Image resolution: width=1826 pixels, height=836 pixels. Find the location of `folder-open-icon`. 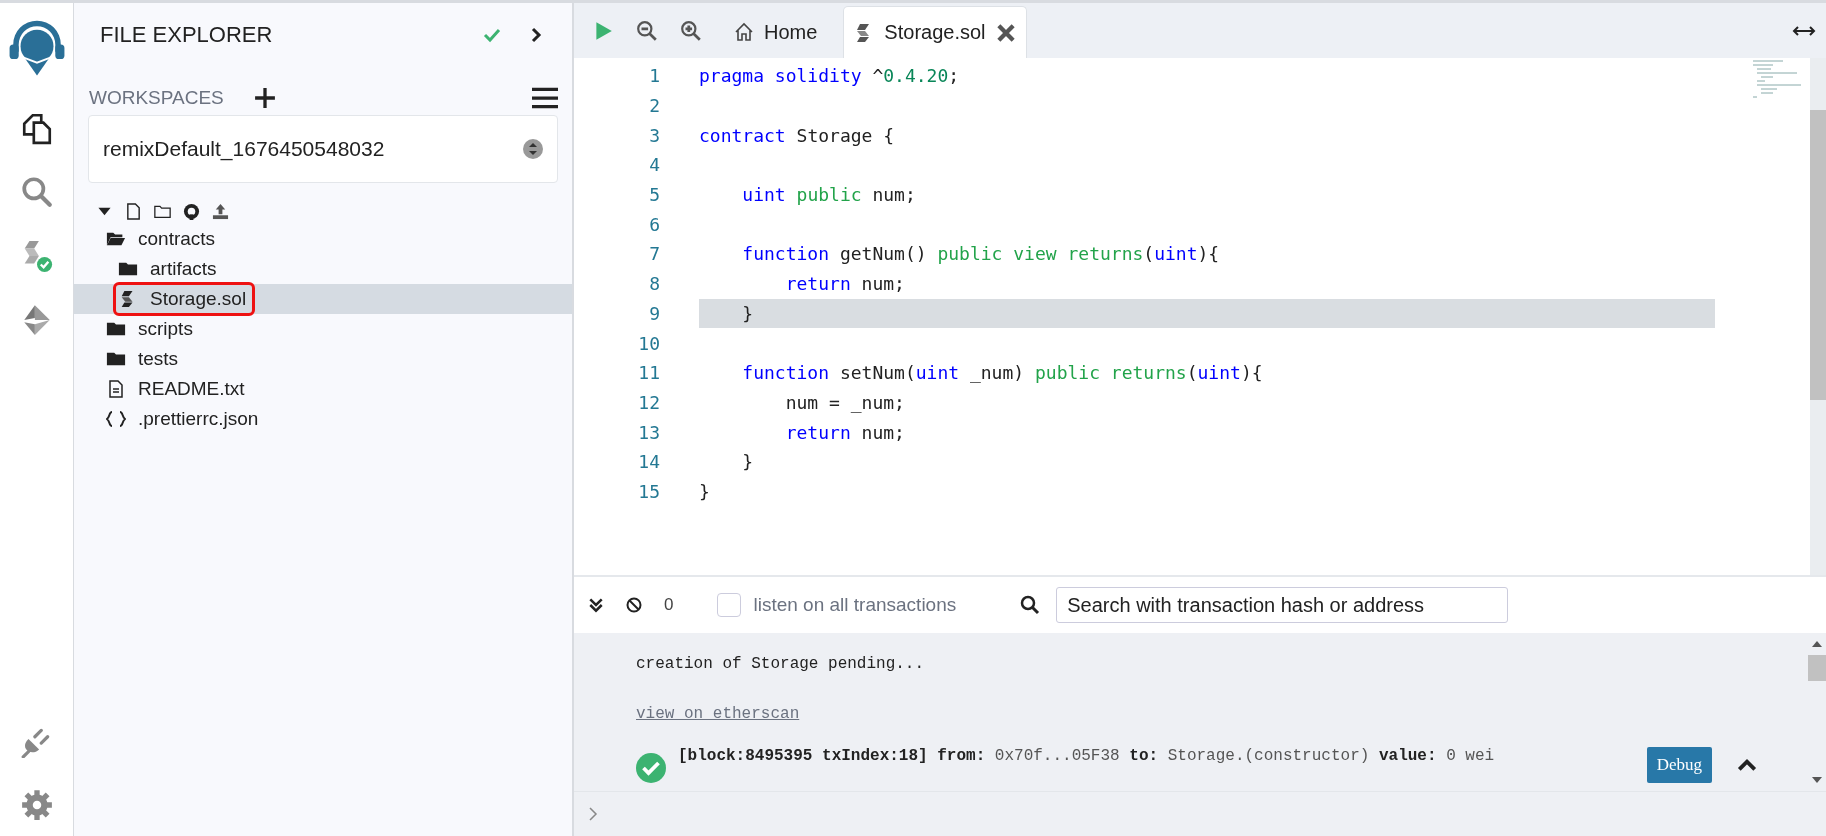

folder-open-icon is located at coordinates (116, 239).